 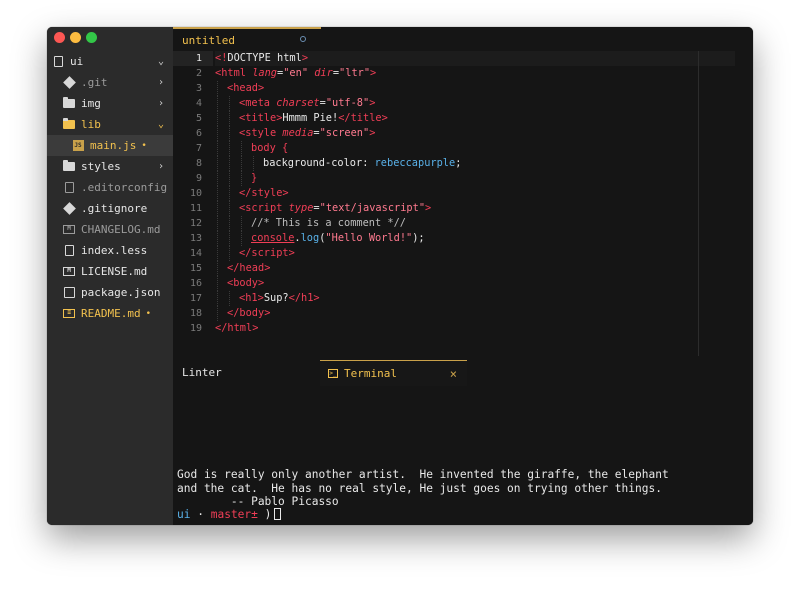 What do you see at coordinates (475, 238) in the screenshot?
I see `code-line: console.log("Hello World!");` at bounding box center [475, 238].